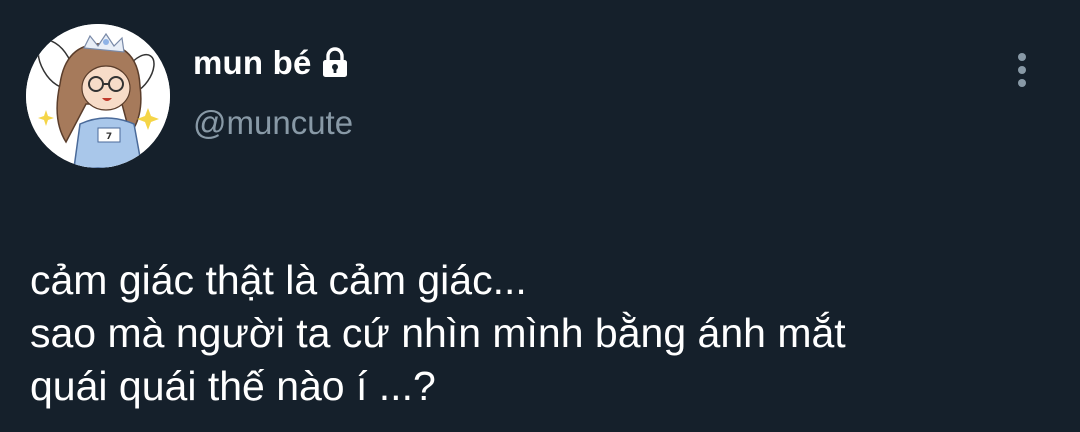  I want to click on lock-icon, so click(335, 65).